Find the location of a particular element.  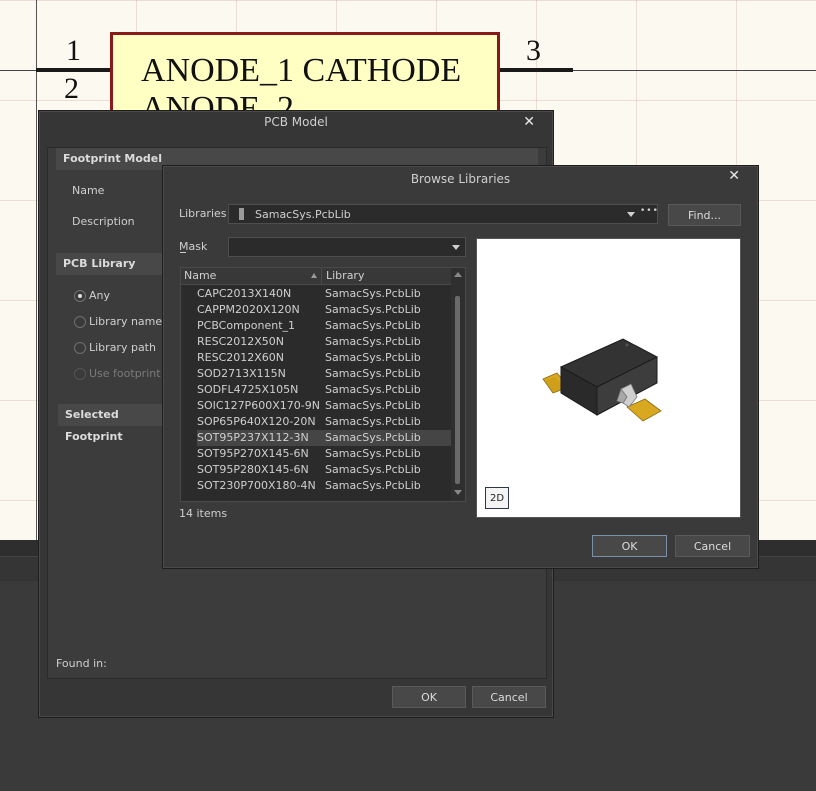

radio-any is located at coordinates (80, 296).